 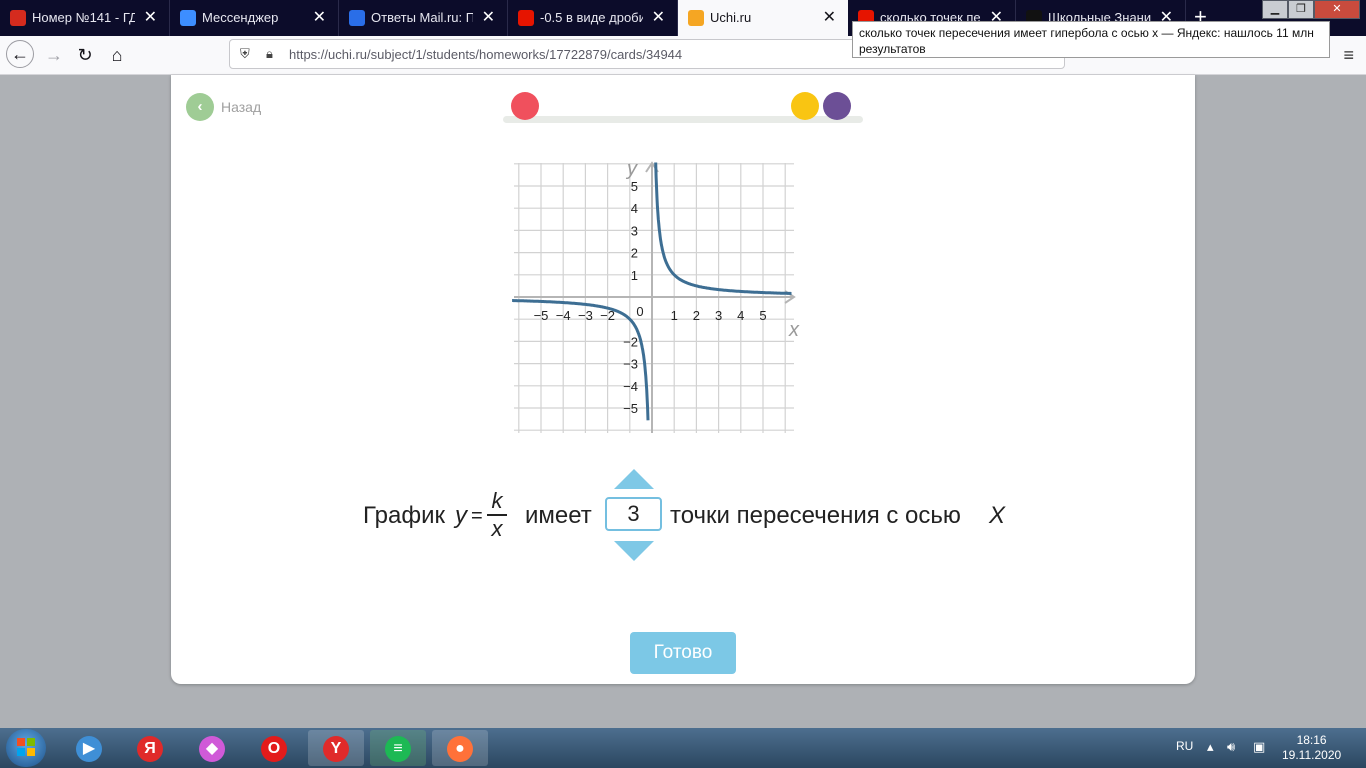 I want to click on windows-logo-icon, so click(x=26, y=747).